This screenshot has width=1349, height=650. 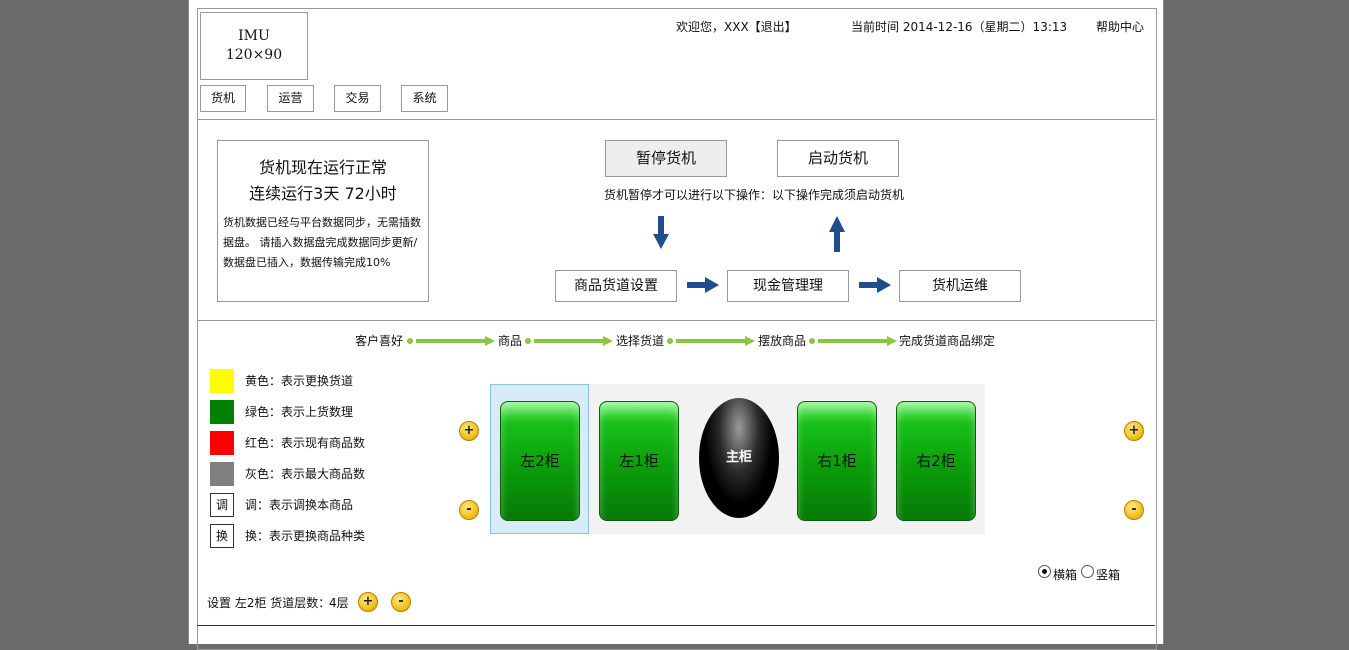 I want to click on product-lane-settings-button: 商品货道设置, so click(x=616, y=286).